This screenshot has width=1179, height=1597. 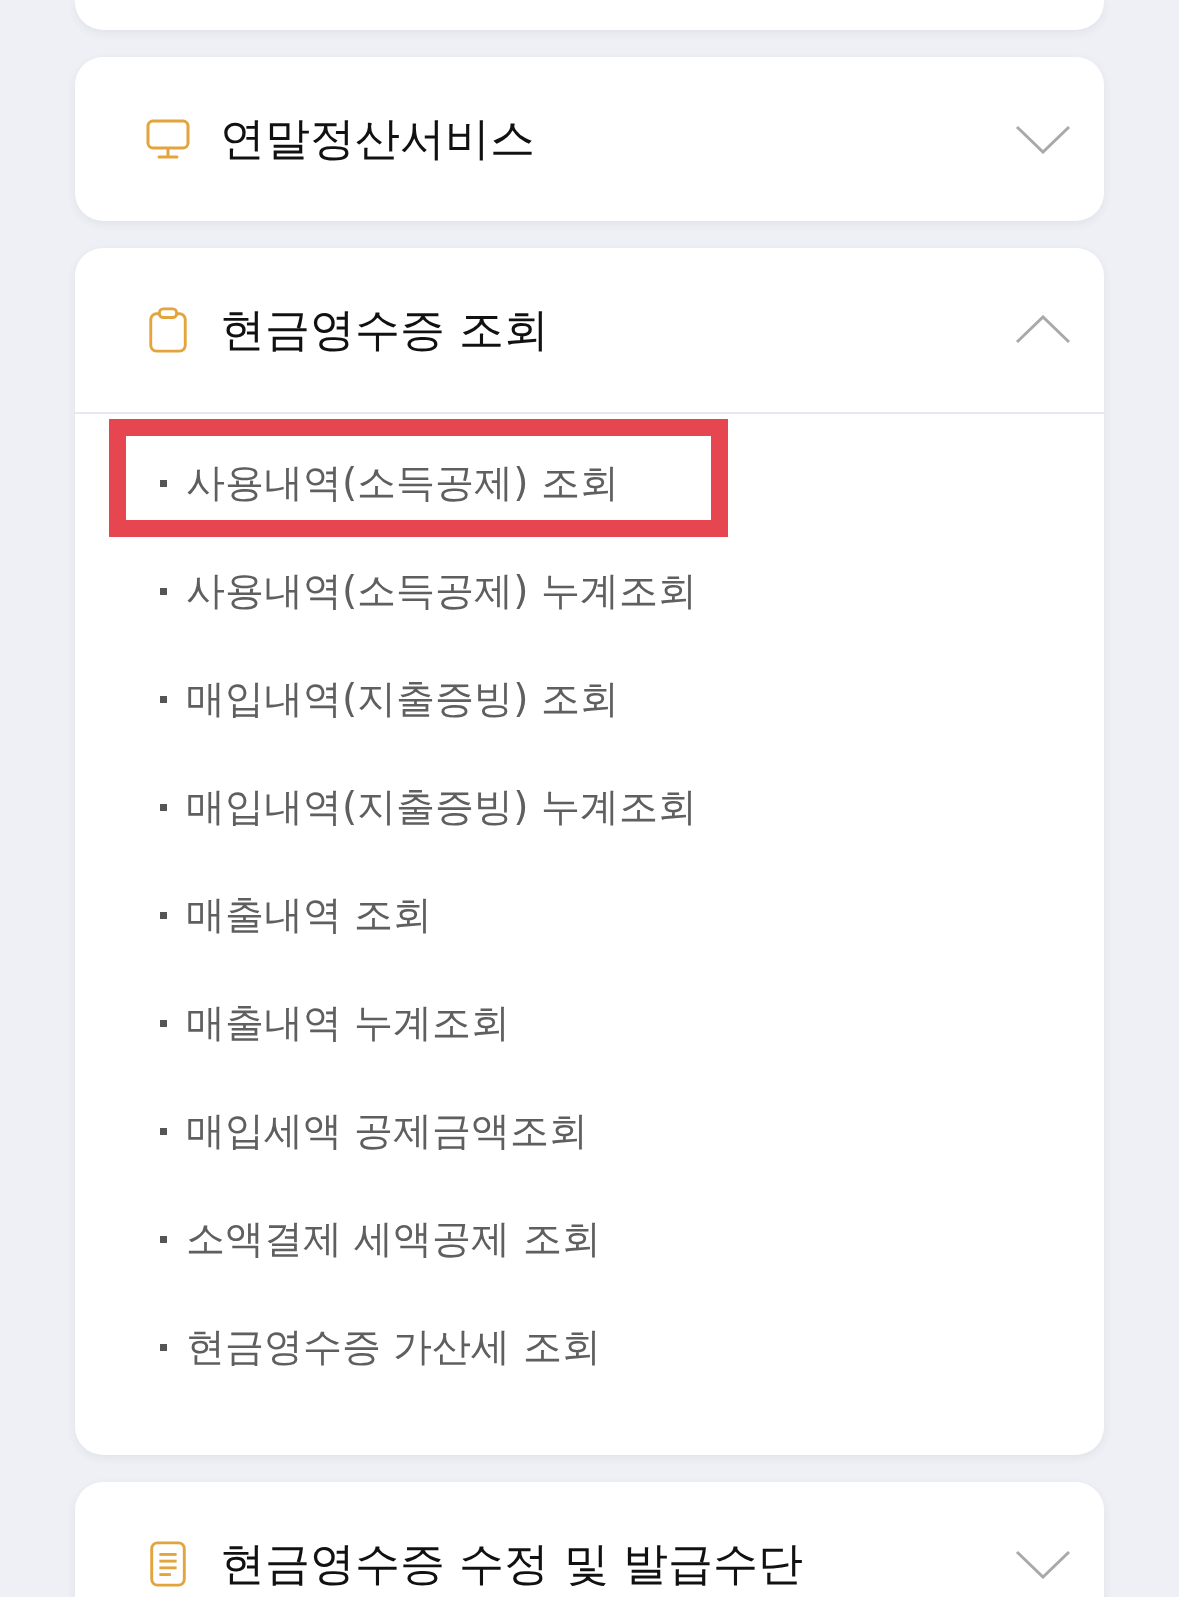 What do you see at coordinates (378, 139) in the screenshot?
I see `section-title: 연말정산서비스` at bounding box center [378, 139].